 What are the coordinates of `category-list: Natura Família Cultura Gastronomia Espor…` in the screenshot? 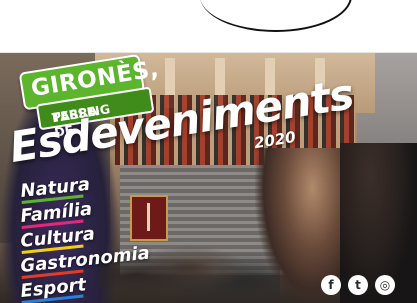 It's located at (85, 238).